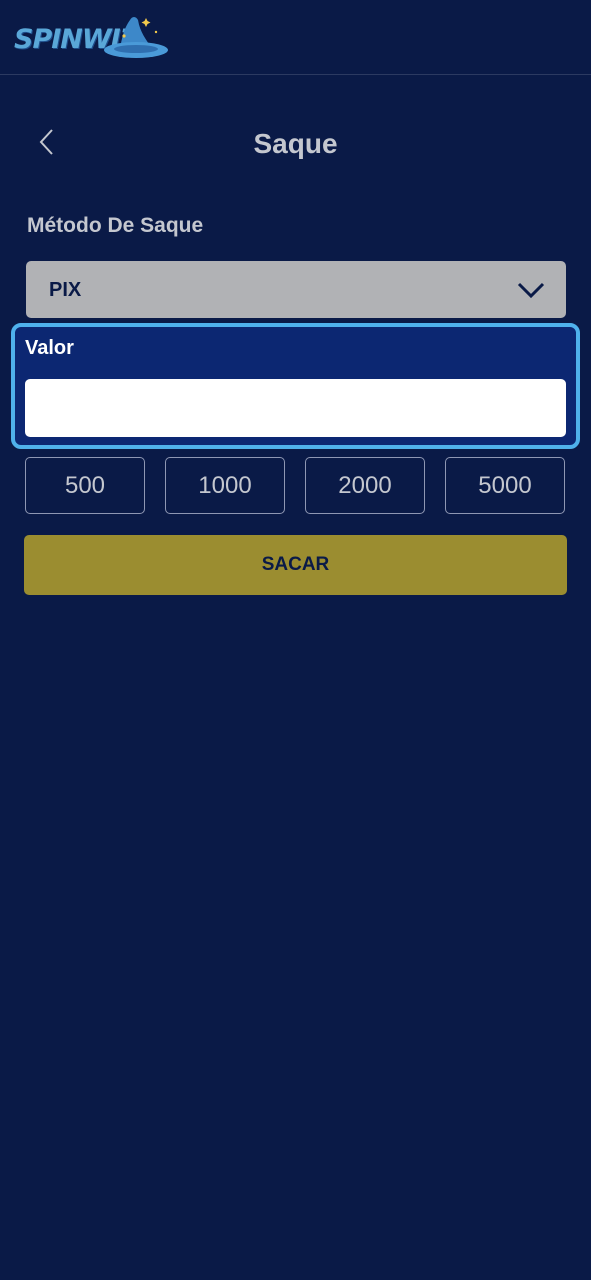 The image size is (591, 1280). Describe the element at coordinates (295, 143) in the screenshot. I see `page-title: Saque` at that location.